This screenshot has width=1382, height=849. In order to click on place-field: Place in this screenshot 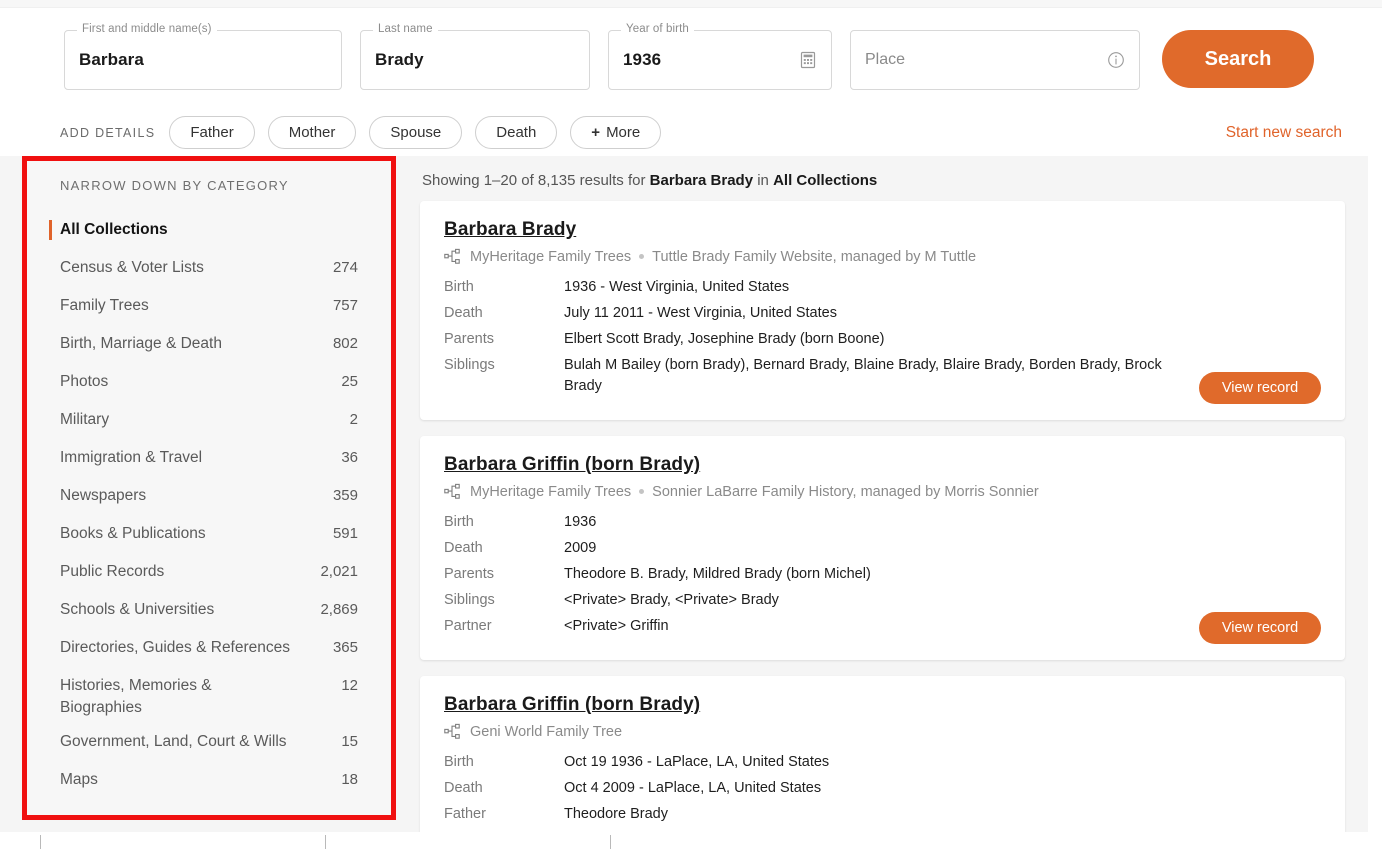, I will do `click(995, 60)`.